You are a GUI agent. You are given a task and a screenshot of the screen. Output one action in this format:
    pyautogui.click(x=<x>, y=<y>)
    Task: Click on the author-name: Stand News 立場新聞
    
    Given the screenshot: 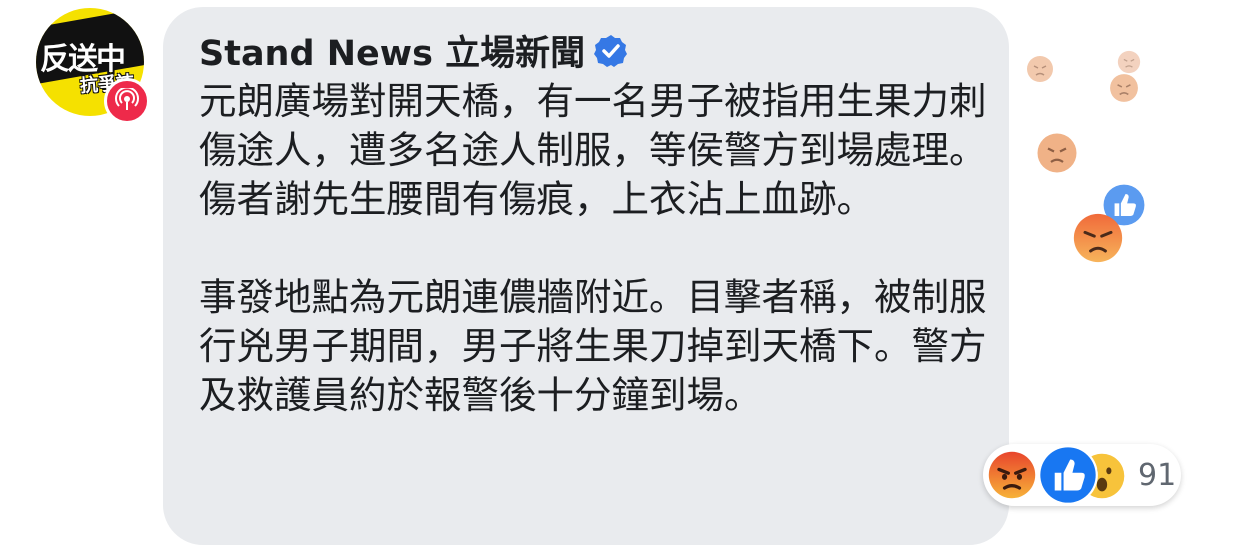 What is the action you would take?
    pyautogui.click(x=392, y=50)
    